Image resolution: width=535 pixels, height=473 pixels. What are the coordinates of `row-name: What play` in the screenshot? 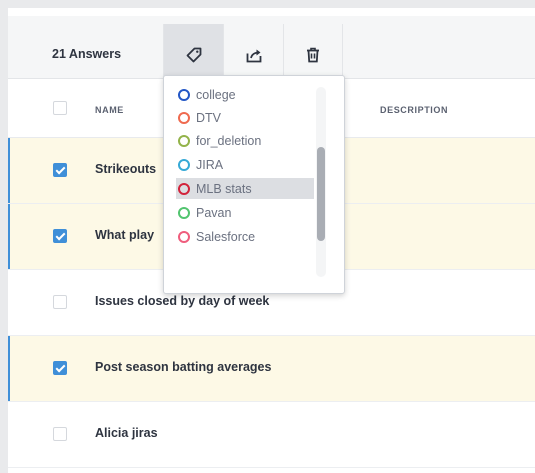 It's located at (124, 235).